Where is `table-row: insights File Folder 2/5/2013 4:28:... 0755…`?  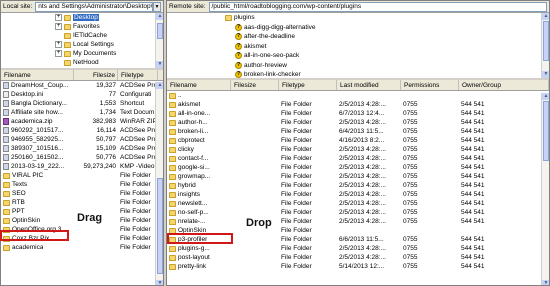
table-row: insights File Folder 2/5/2013 4:28:... 0755… is located at coordinates (358, 194).